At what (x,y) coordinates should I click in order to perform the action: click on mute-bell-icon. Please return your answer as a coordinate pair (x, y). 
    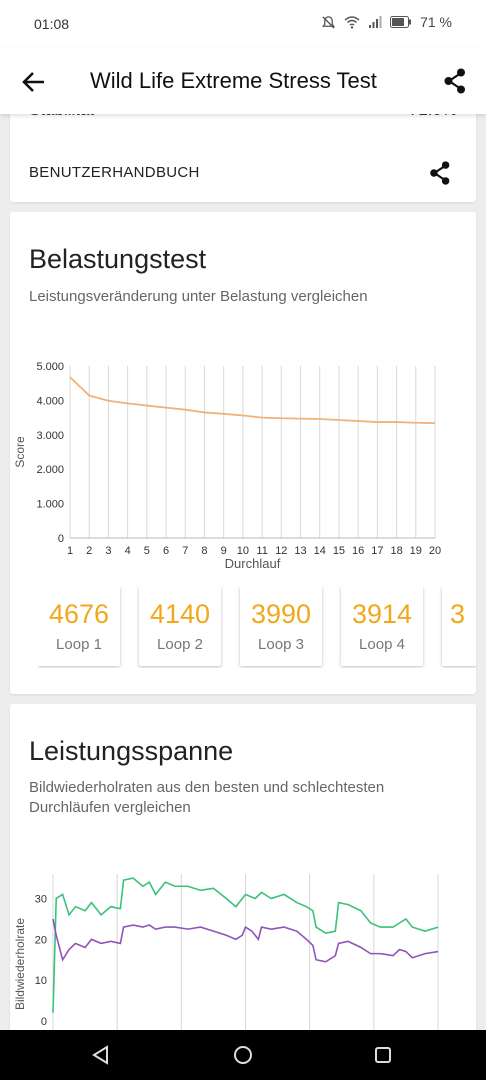
    Looking at the image, I should click on (329, 22).